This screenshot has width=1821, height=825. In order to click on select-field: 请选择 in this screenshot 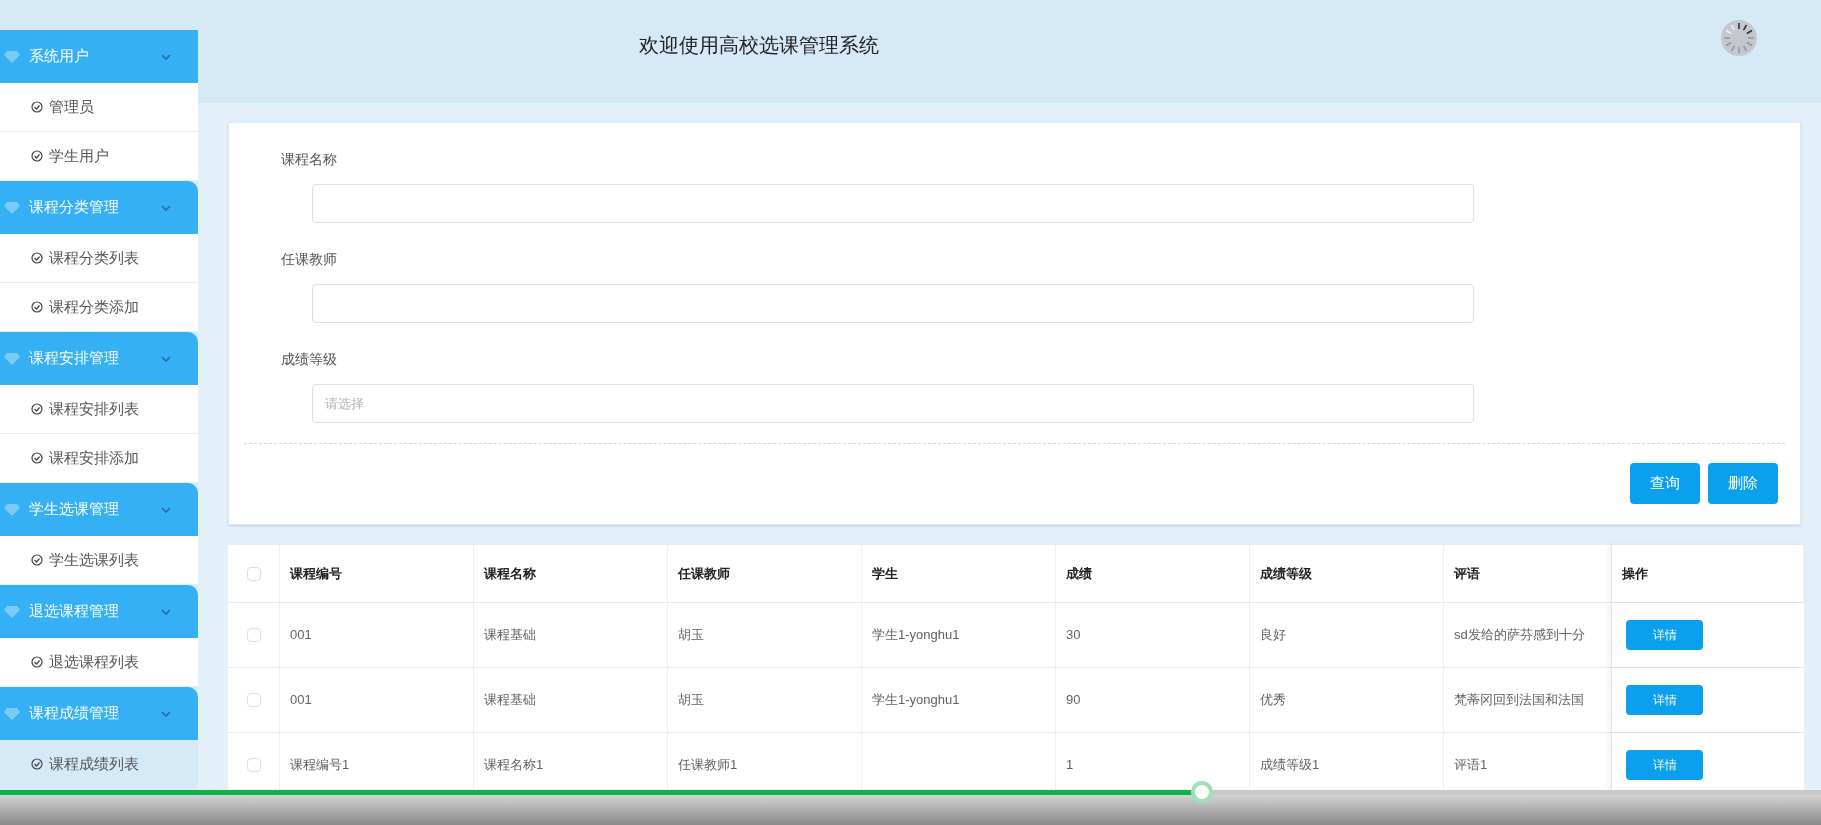, I will do `click(893, 403)`.